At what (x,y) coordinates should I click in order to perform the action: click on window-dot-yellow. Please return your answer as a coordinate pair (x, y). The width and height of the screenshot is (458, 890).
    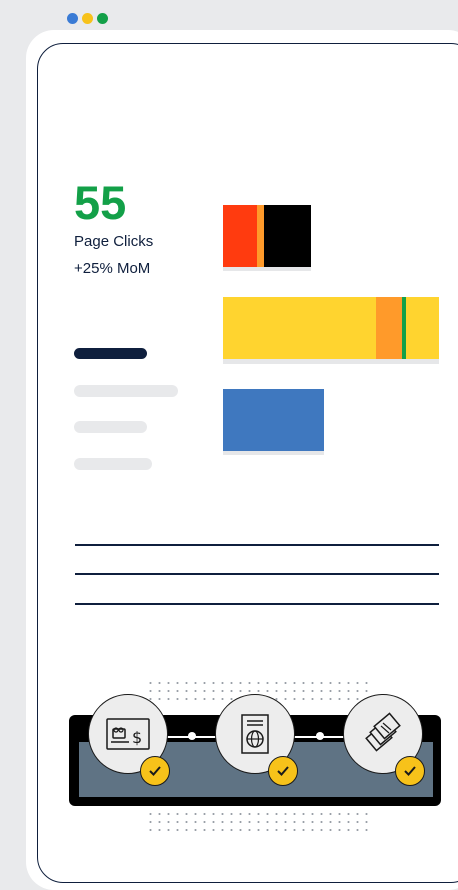
    Looking at the image, I should click on (87, 18).